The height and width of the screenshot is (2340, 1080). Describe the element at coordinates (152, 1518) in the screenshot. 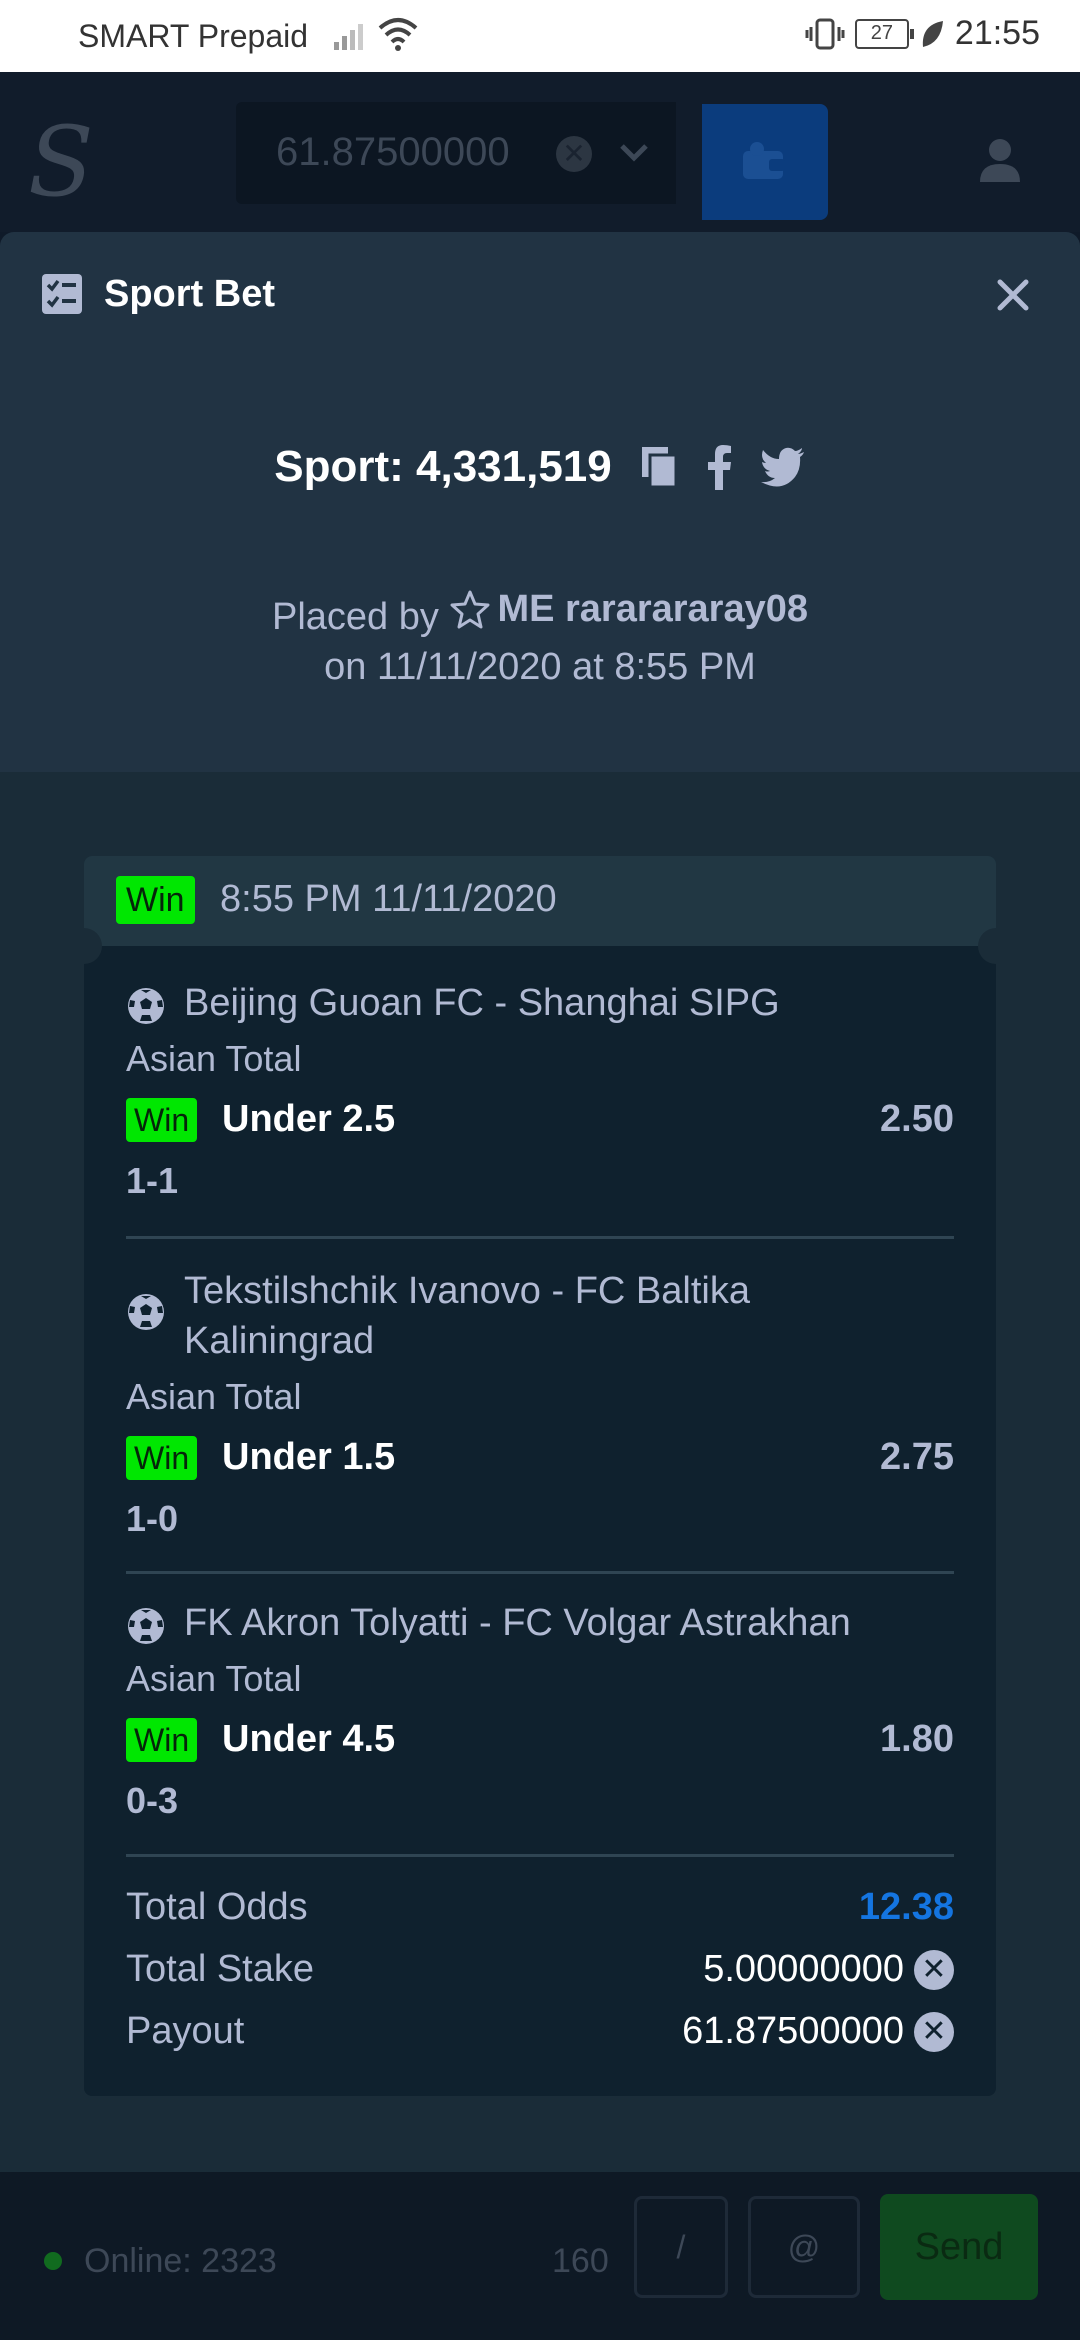

I see `leg-score: 1-0` at that location.